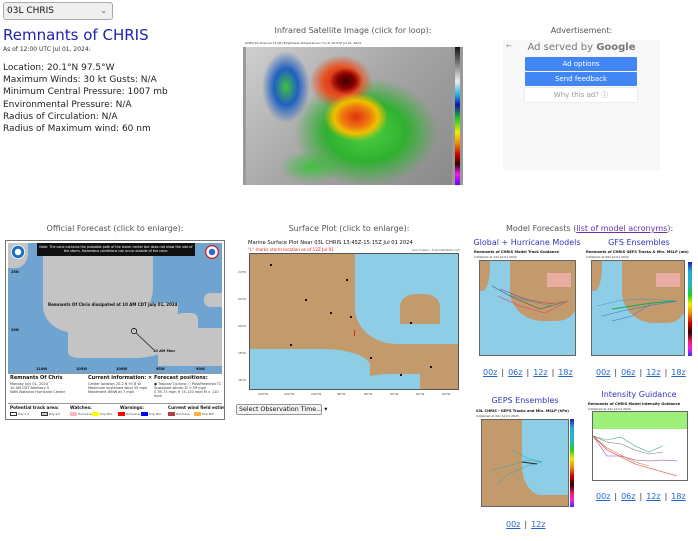 Image resolution: width=698 pixels, height=541 pixels. What do you see at coordinates (581, 95) in the screenshot?
I see `why-this-ad-button: Why this ad? ⓘ` at bounding box center [581, 95].